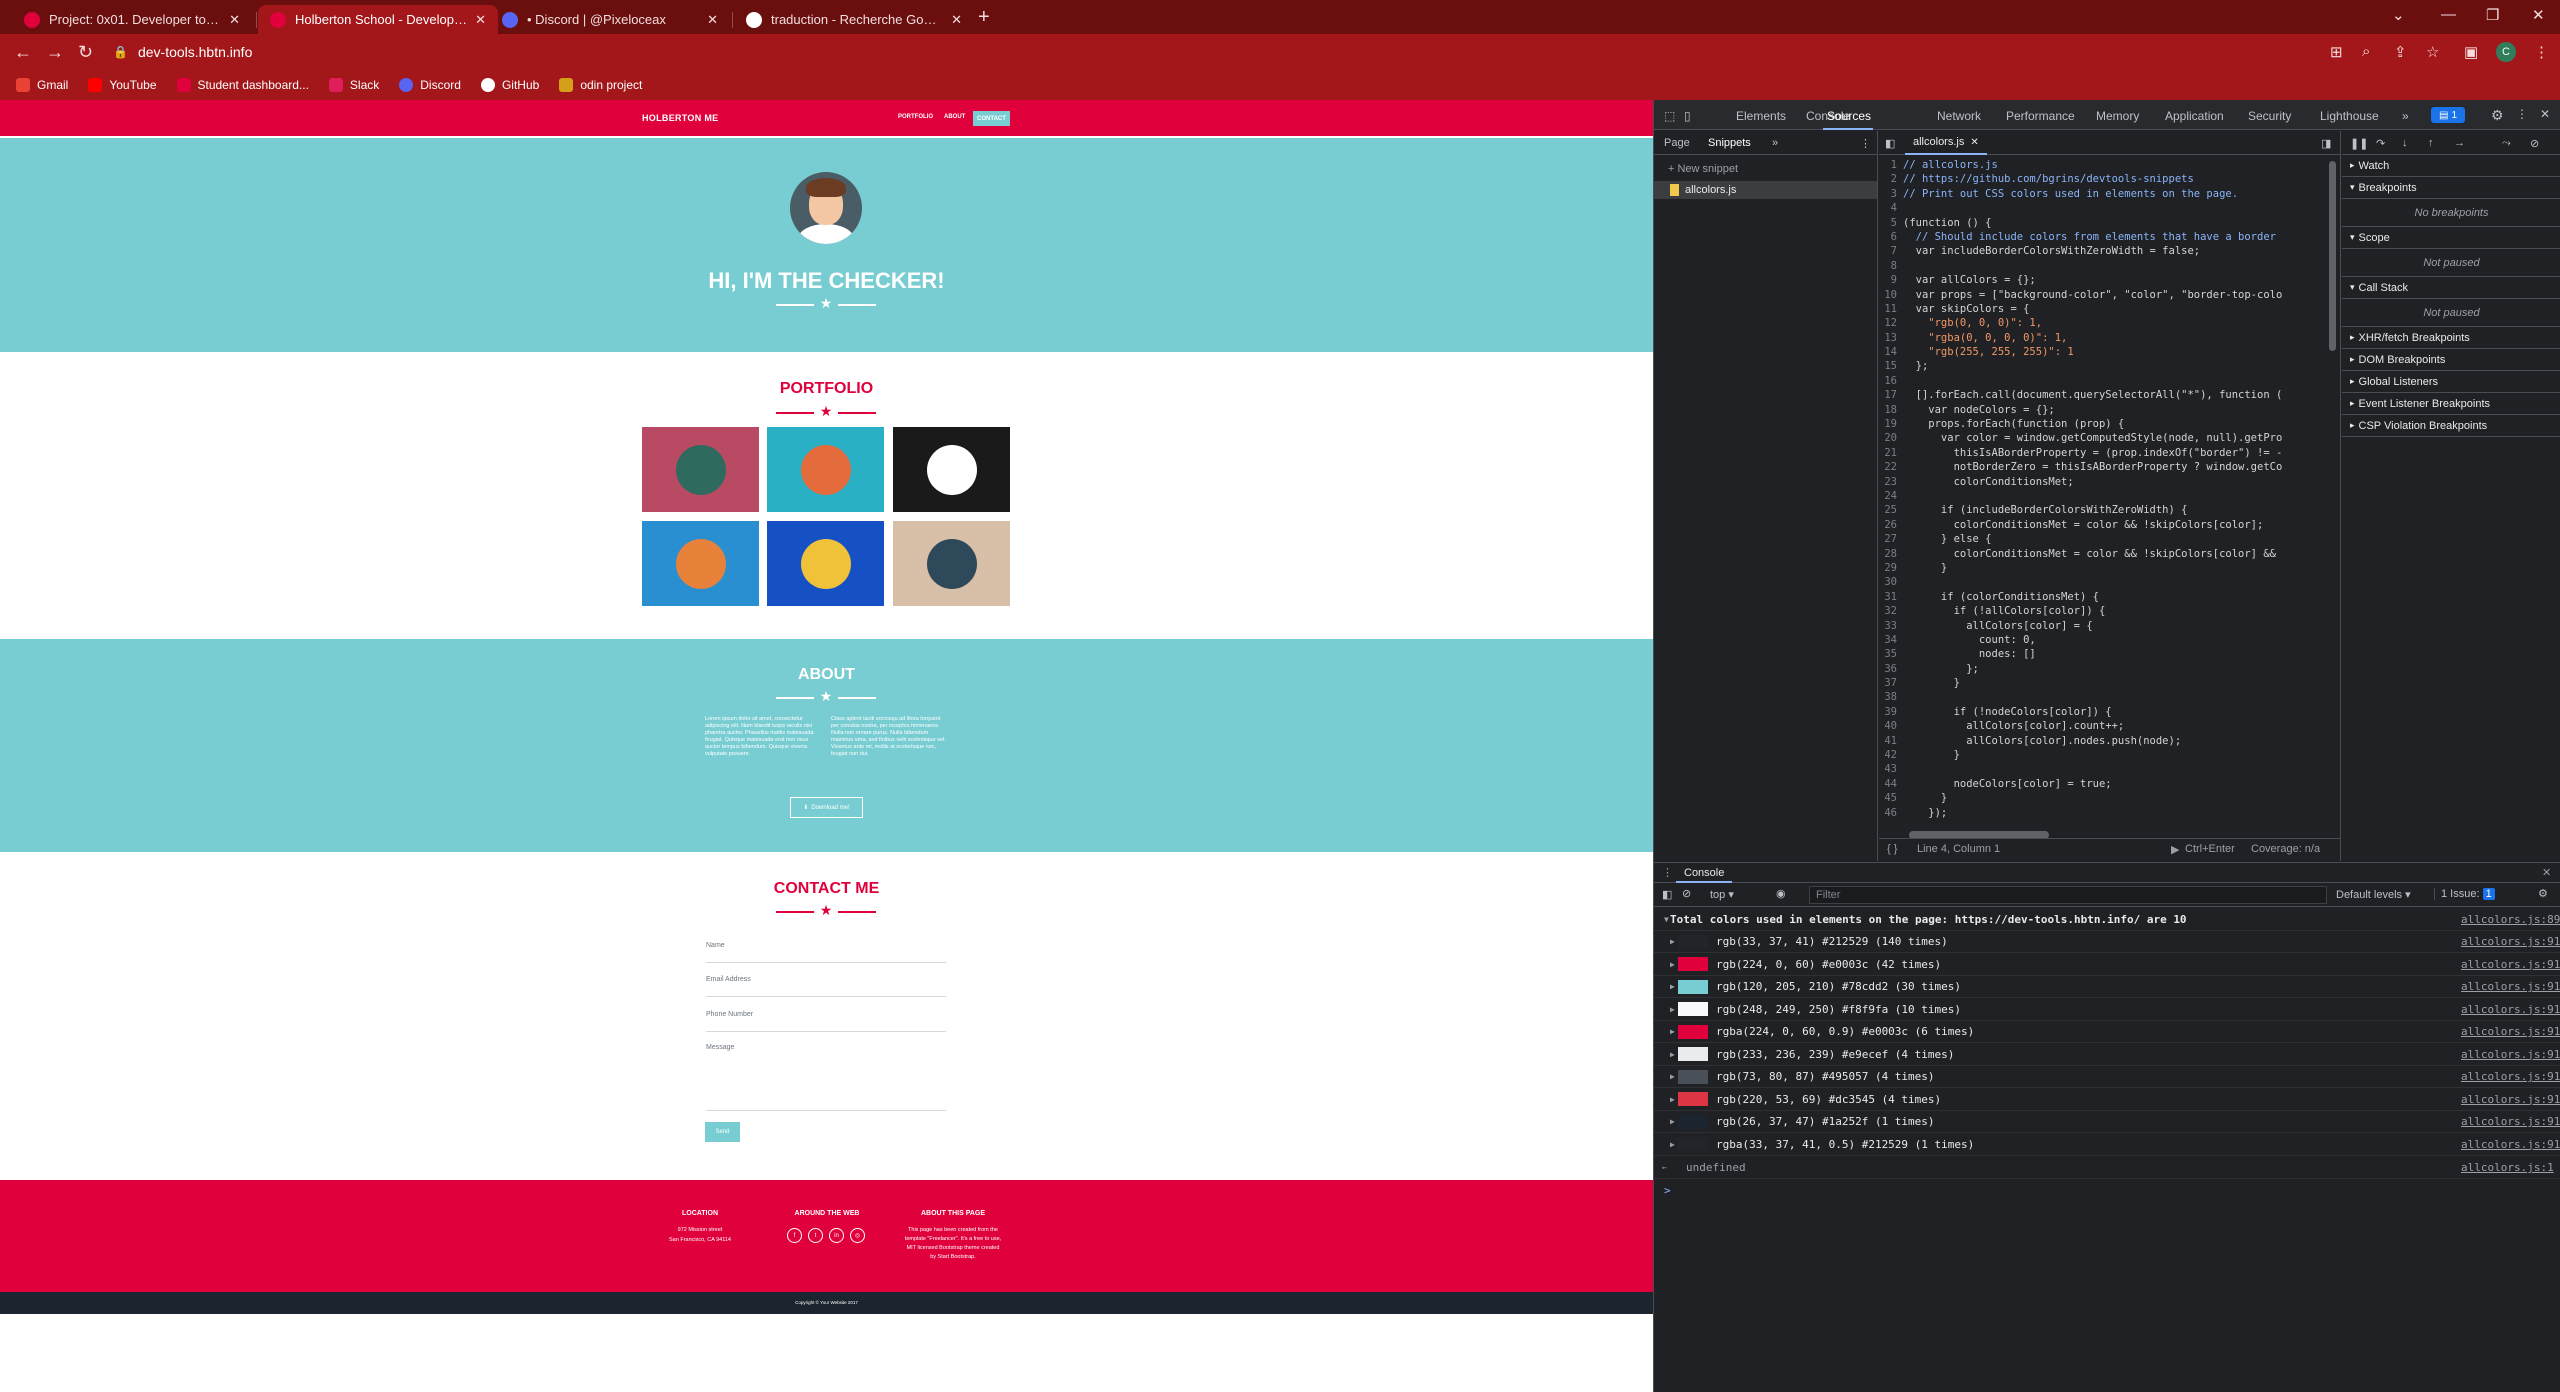  What do you see at coordinates (984, 17) in the screenshot?
I see `new-tab-button: +` at bounding box center [984, 17].